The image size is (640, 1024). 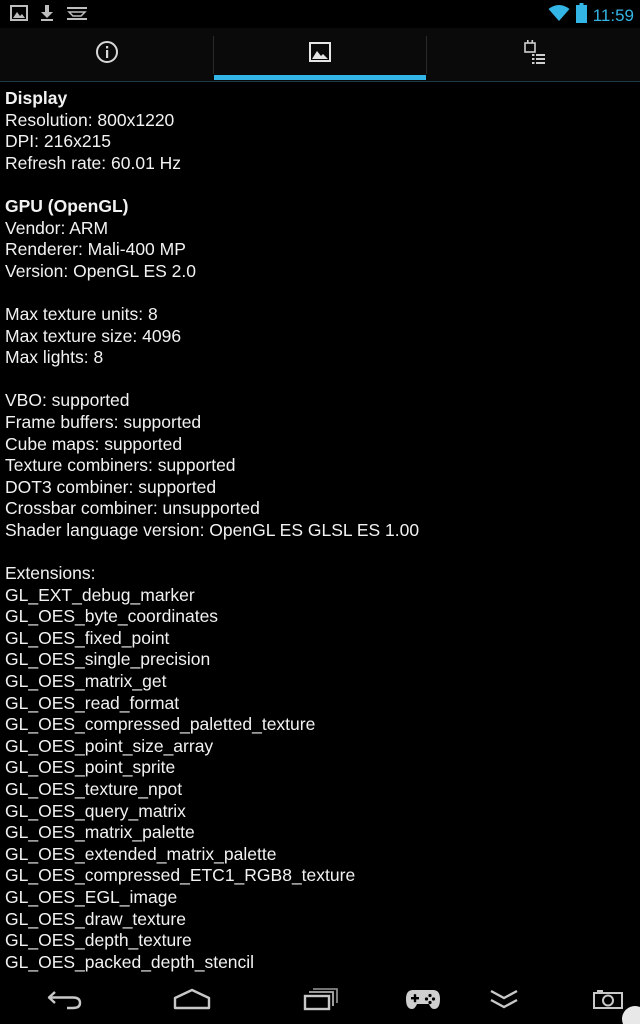 I want to click on info-line: GL_OES_byte_coordinates, so click(x=112, y=616).